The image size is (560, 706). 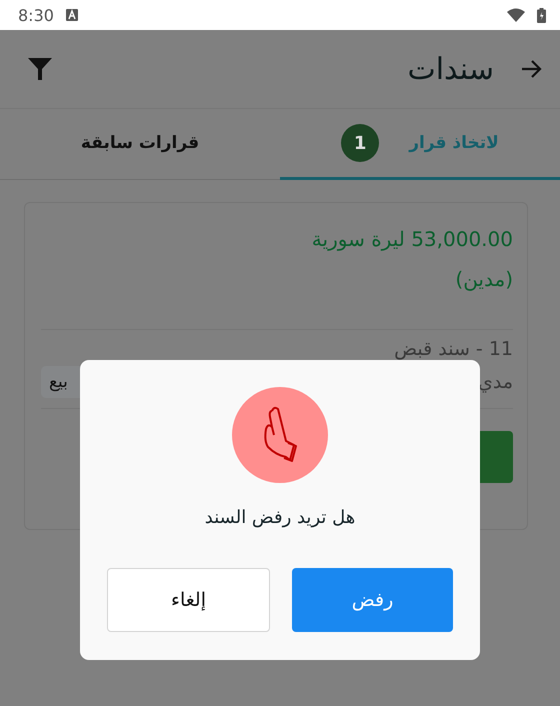 I want to click on count-badge: 1, so click(x=360, y=143).